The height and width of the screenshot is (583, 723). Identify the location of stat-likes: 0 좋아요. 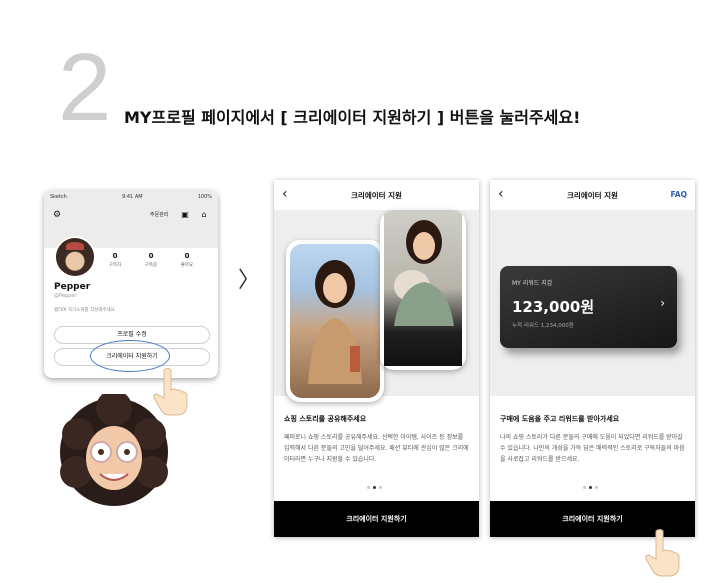
(187, 260).